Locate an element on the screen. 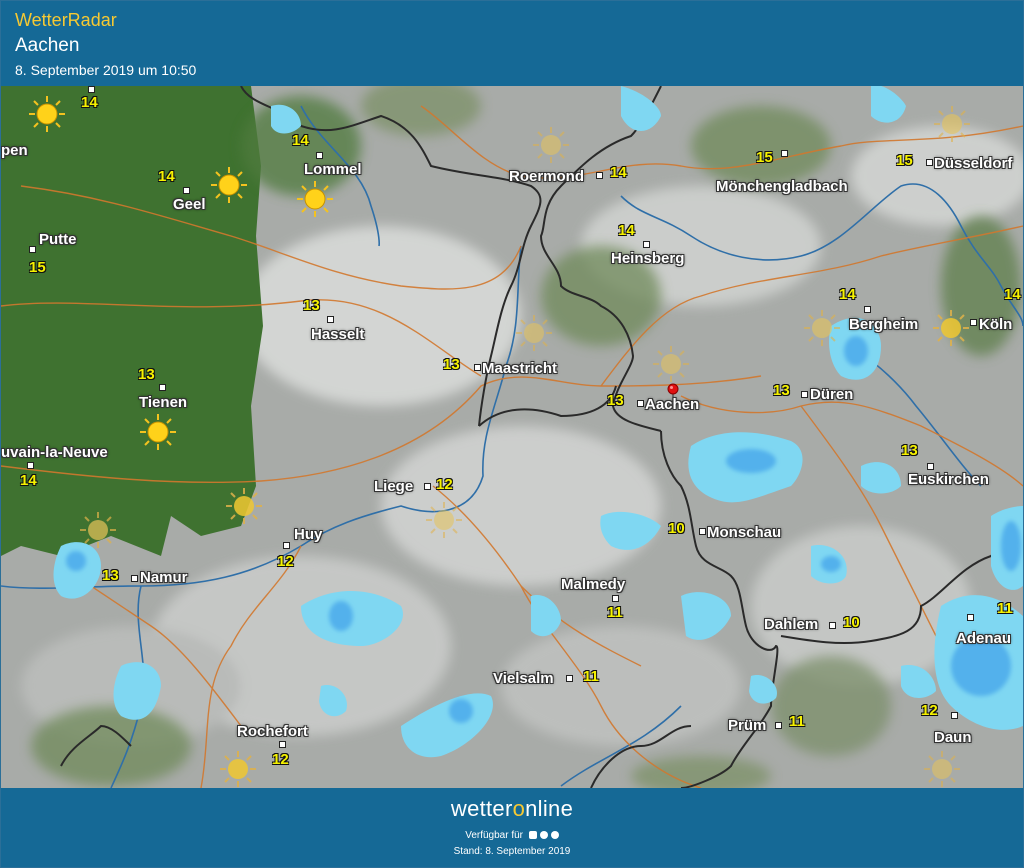 The height and width of the screenshot is (868, 1024). place-label: Daun is located at coordinates (953, 737).